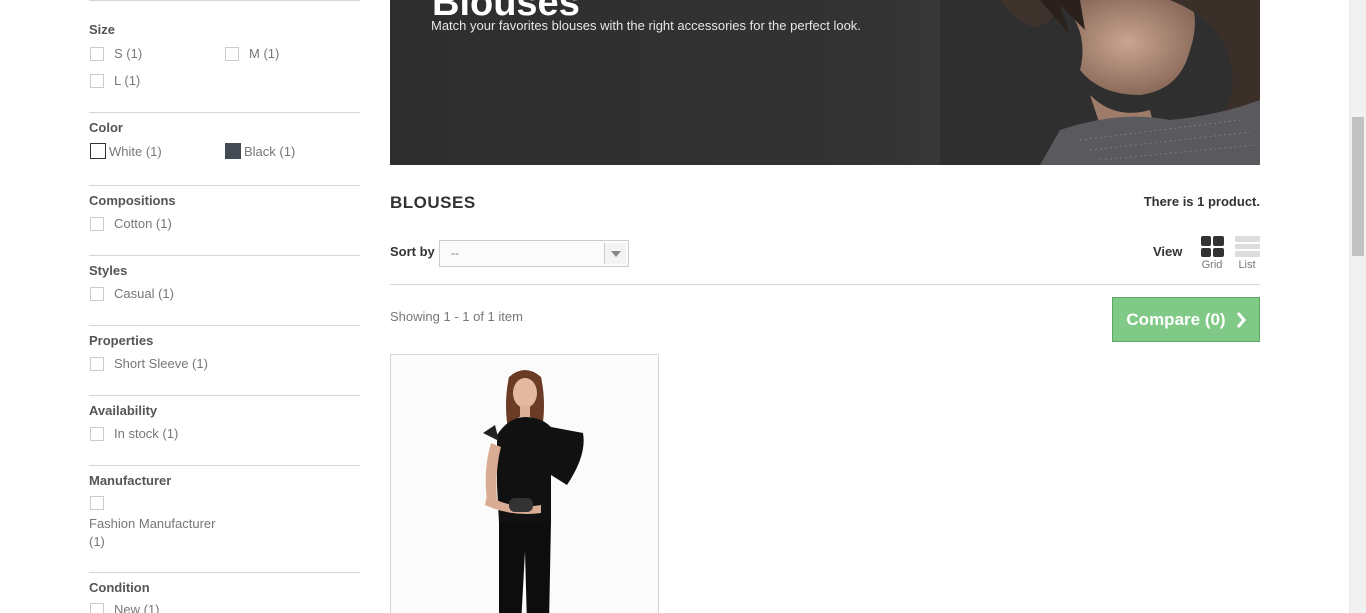 The height and width of the screenshot is (613, 1366). I want to click on option-label: New (1), so click(137, 607).